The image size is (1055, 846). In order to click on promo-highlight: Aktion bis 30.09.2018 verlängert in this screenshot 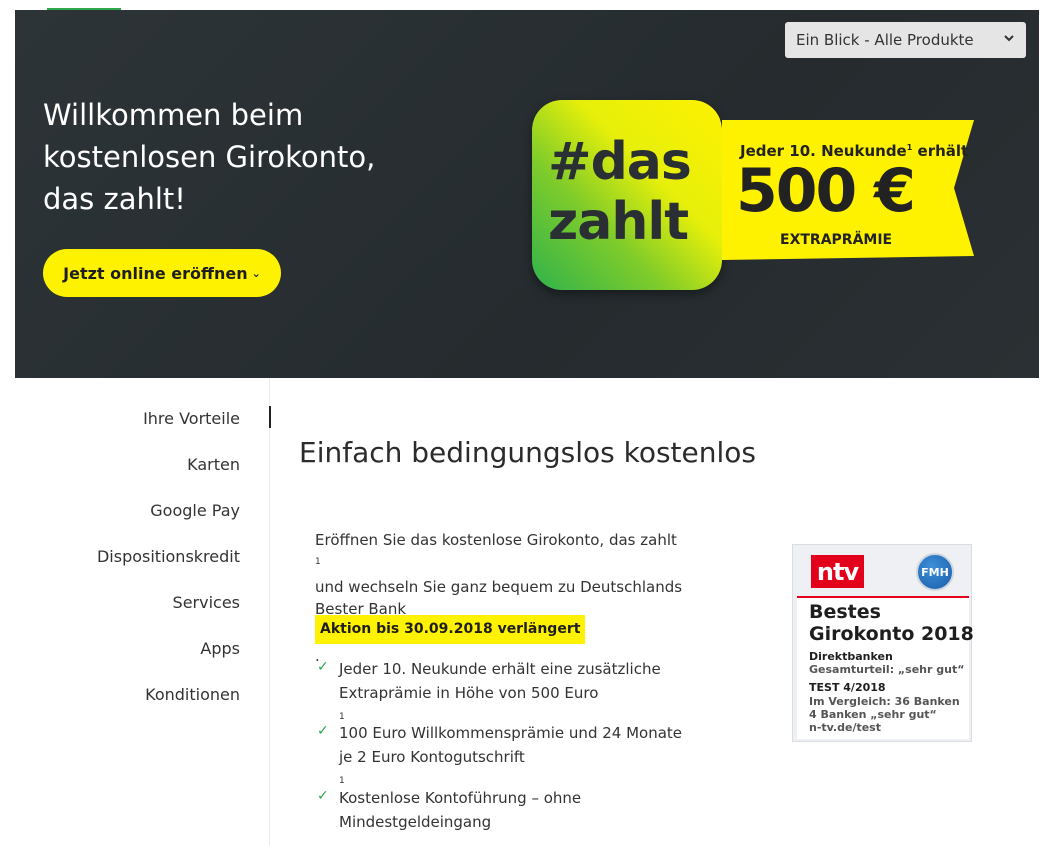, I will do `click(450, 629)`.